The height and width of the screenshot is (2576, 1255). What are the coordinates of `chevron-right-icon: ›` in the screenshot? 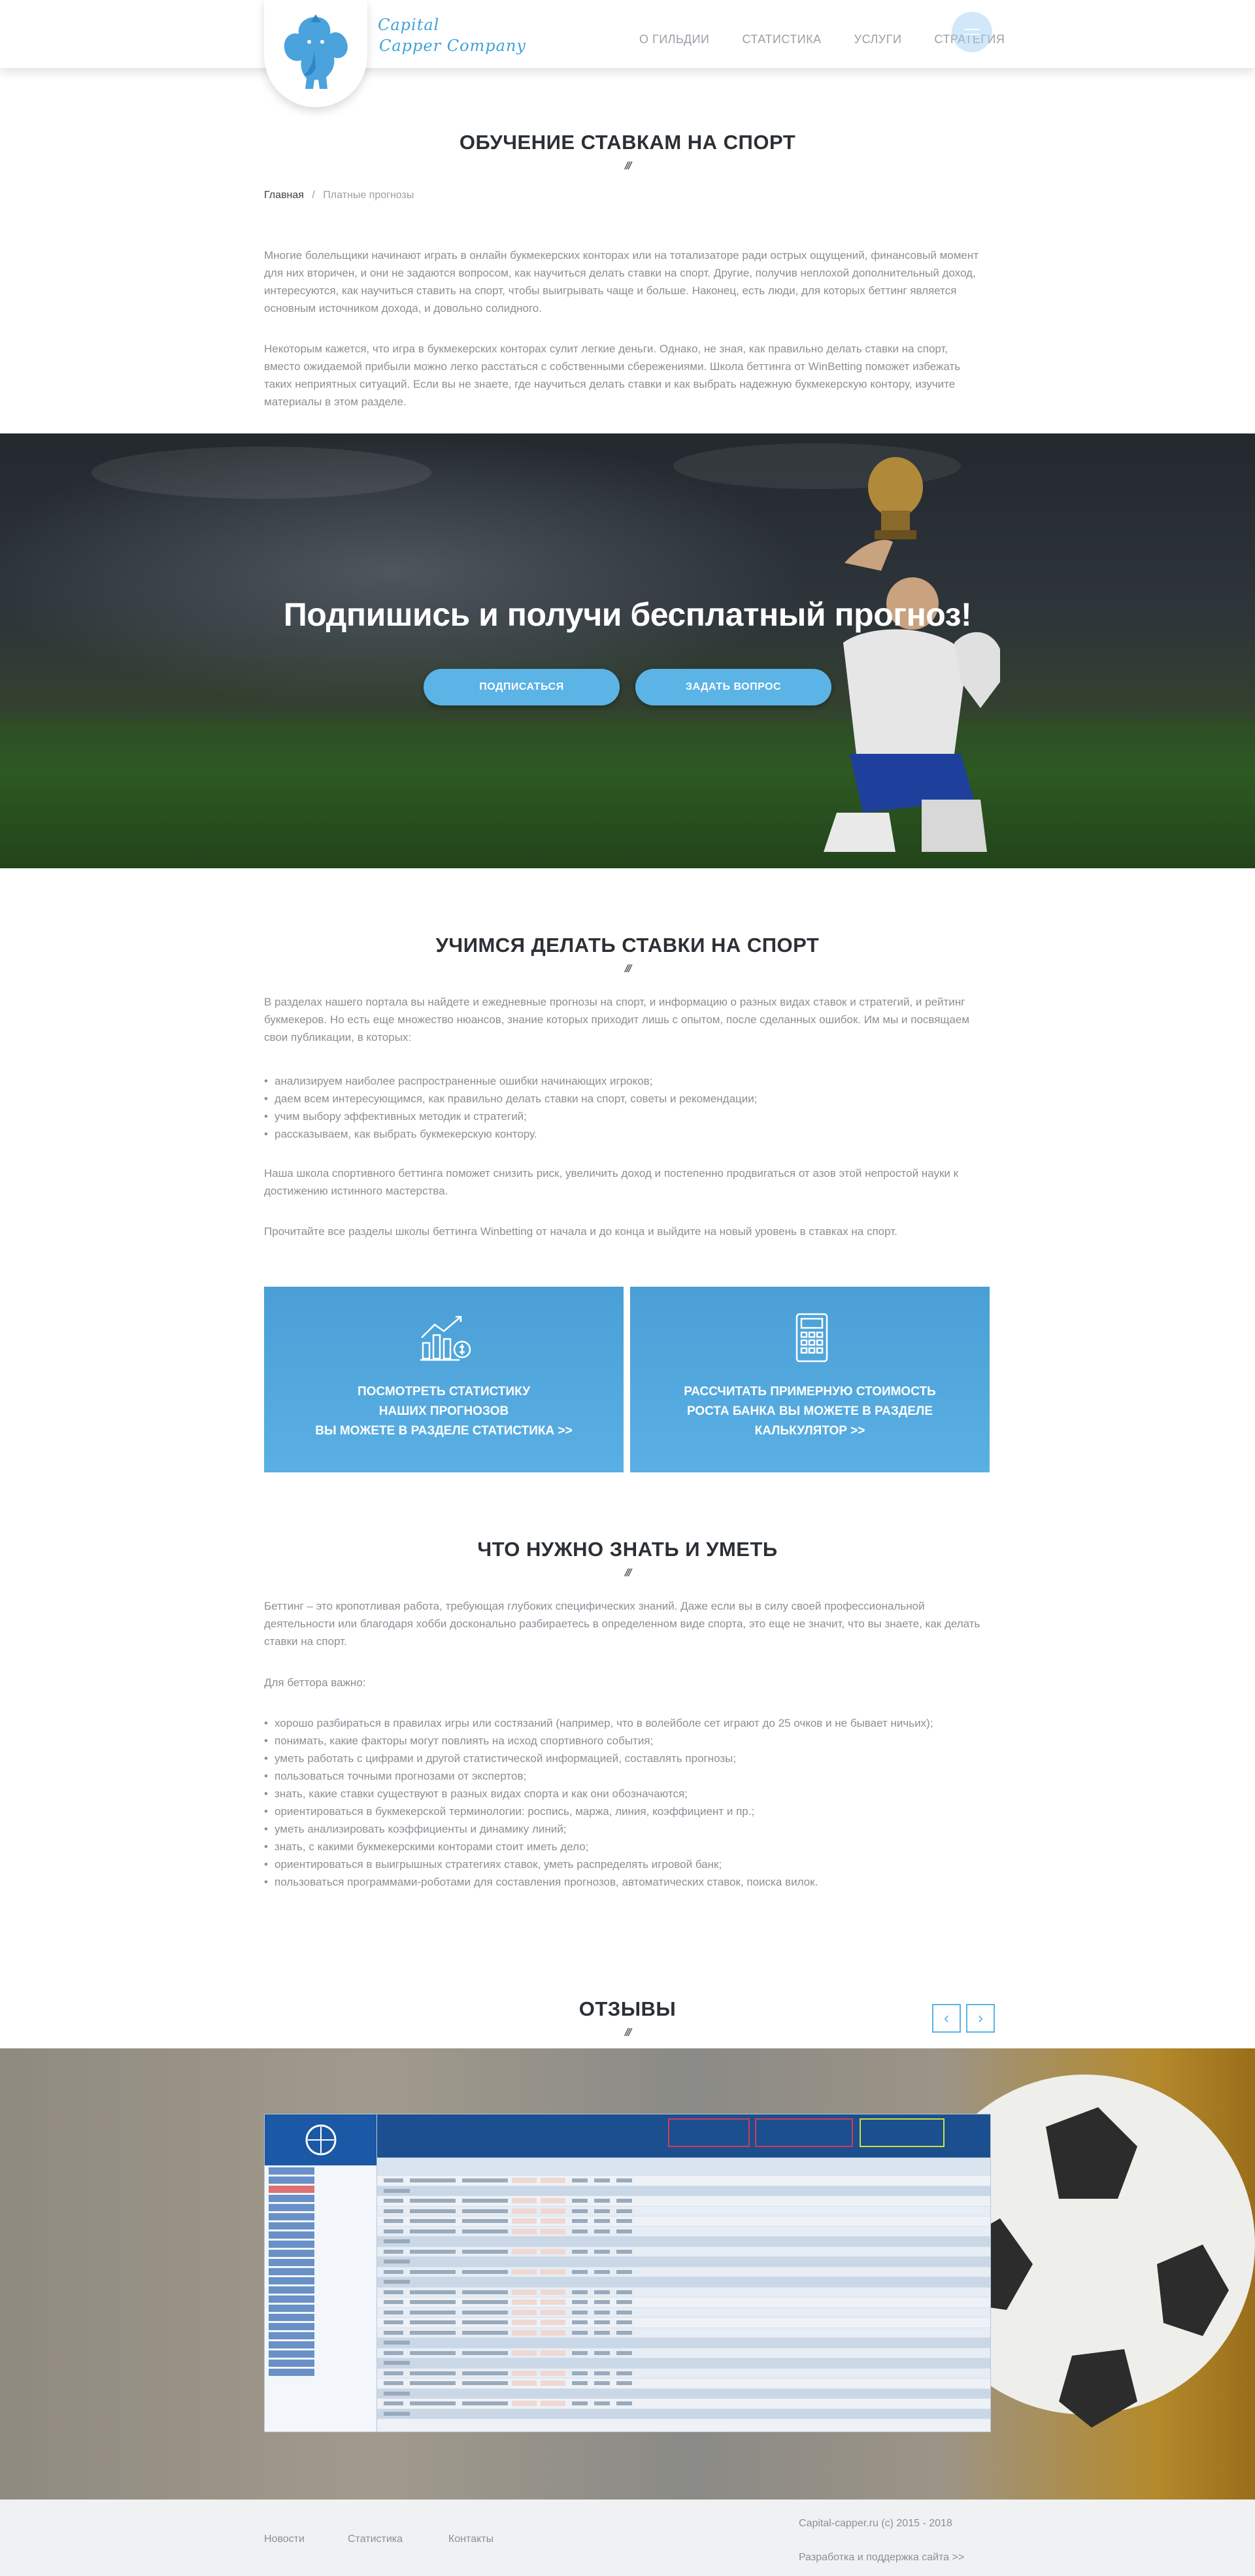 It's located at (980, 2018).